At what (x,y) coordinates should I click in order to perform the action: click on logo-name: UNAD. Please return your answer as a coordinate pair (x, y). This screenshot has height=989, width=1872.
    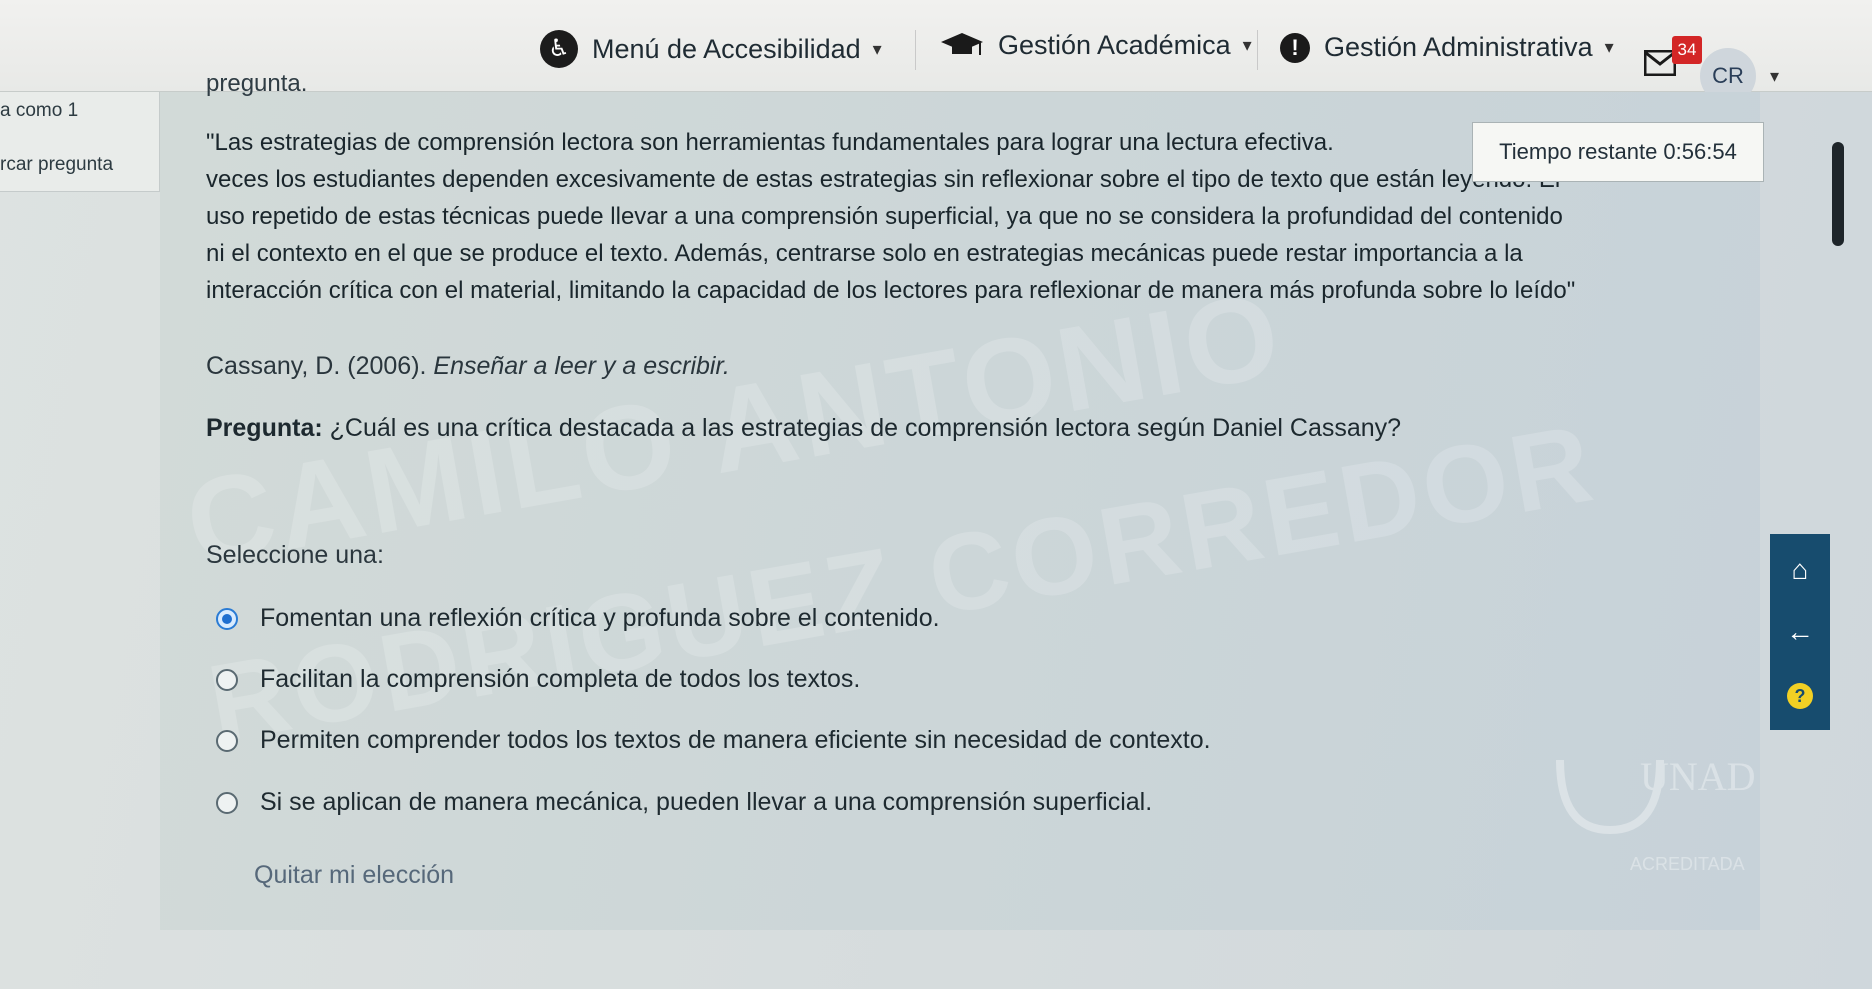
    Looking at the image, I should click on (1698, 776).